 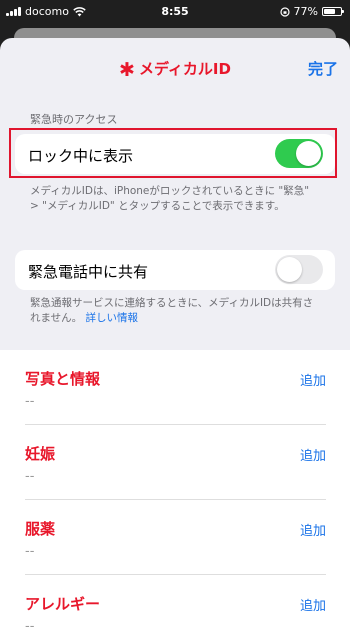 What do you see at coordinates (173, 153) in the screenshot?
I see `highlight-box` at bounding box center [173, 153].